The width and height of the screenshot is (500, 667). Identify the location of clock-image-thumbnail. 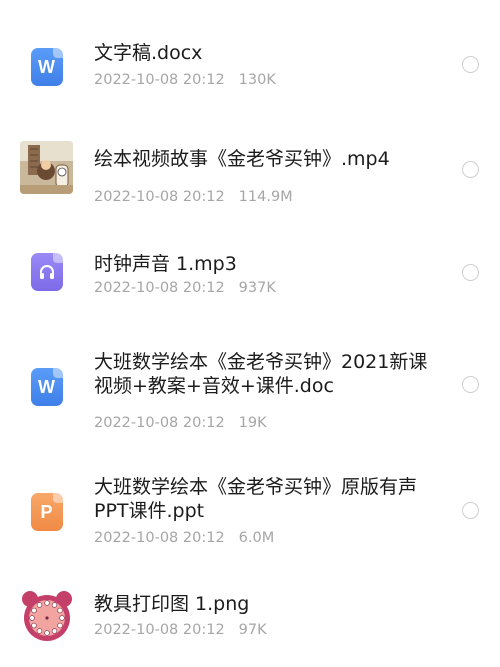
(47, 616).